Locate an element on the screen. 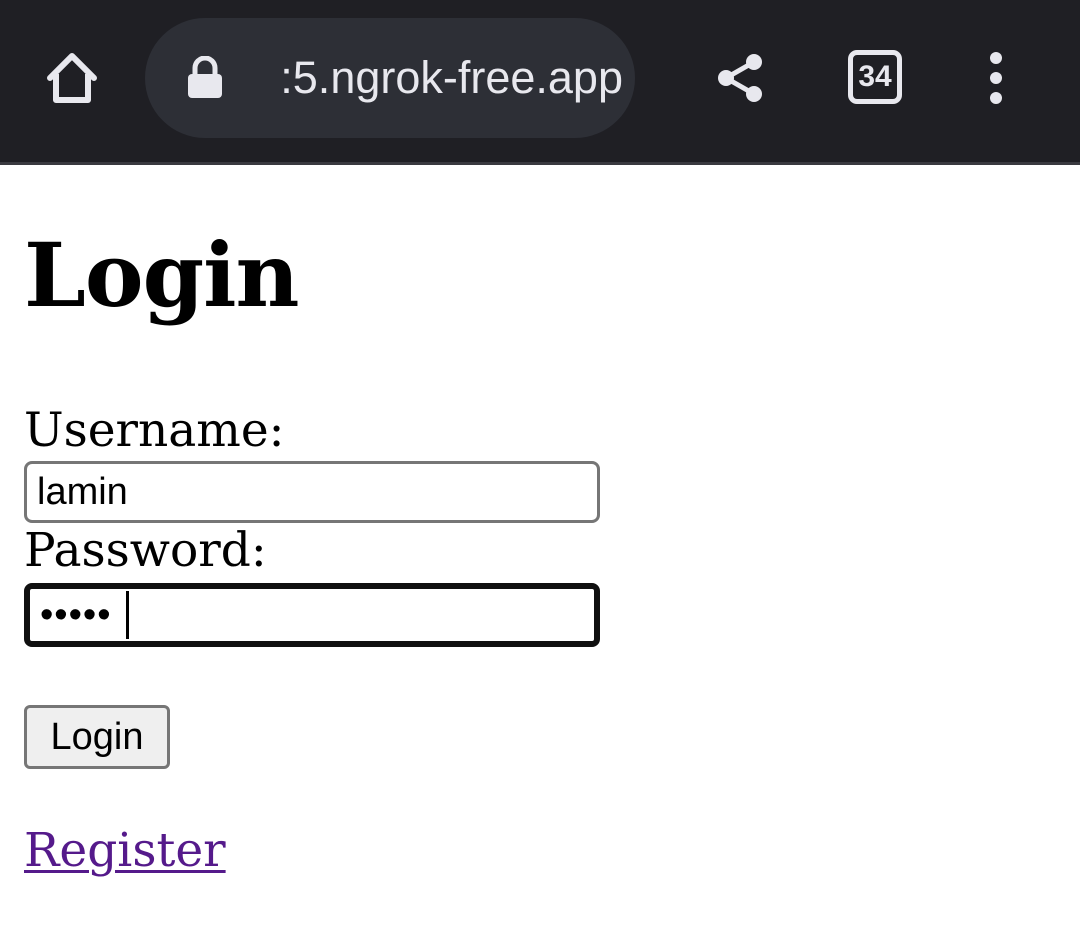 This screenshot has width=1080, height=950. tab-switcher-button: 34 is located at coordinates (876, 78).